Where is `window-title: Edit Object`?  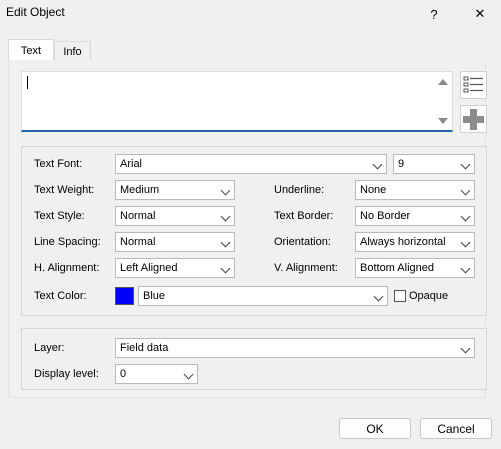 window-title: Edit Object is located at coordinates (35, 12).